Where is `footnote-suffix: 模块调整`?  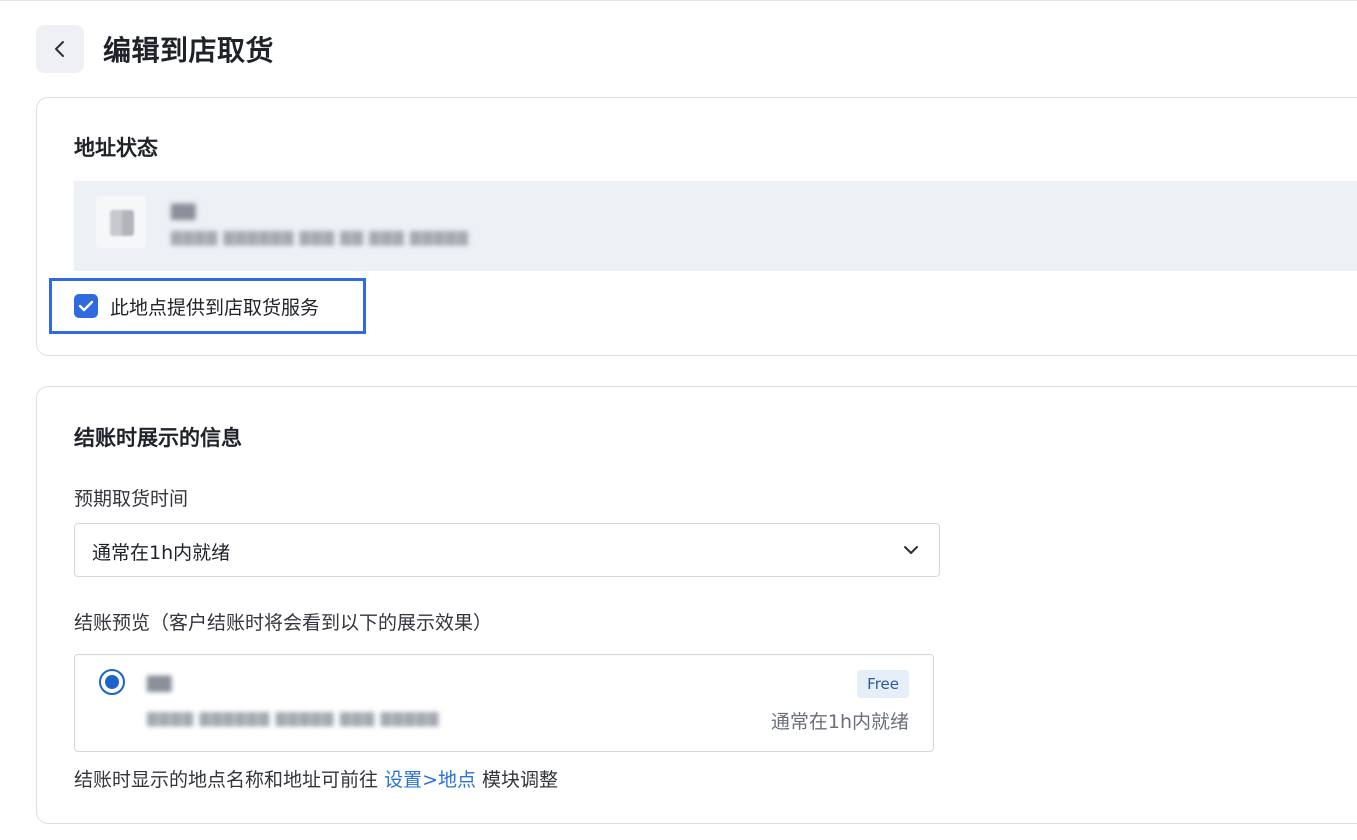 footnote-suffix: 模块调整 is located at coordinates (520, 780).